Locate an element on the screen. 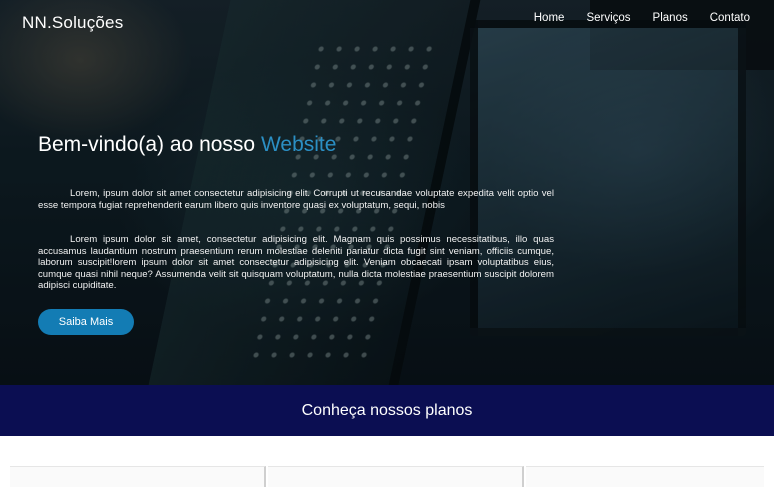 Image resolution: width=774 pixels, height=487 pixels. hero-title: Bem-vindo(a) ao nosso Website is located at coordinates (187, 145).